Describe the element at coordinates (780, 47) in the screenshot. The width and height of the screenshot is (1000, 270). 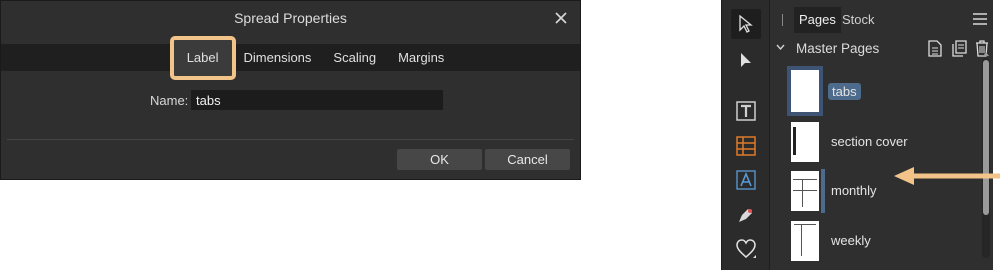
I see `chevron-down-icon` at that location.